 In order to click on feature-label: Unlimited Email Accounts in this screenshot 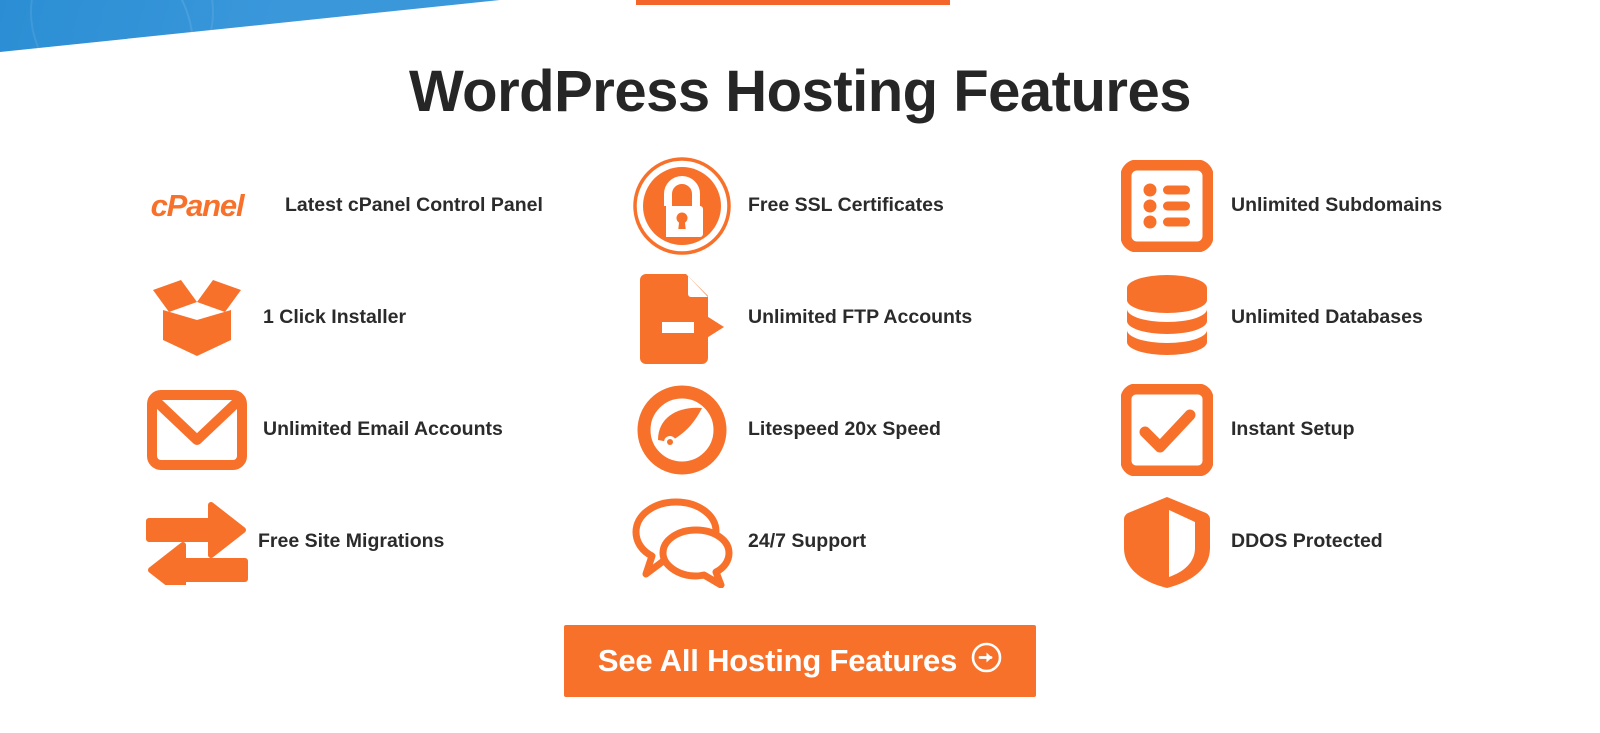, I will do `click(383, 429)`.